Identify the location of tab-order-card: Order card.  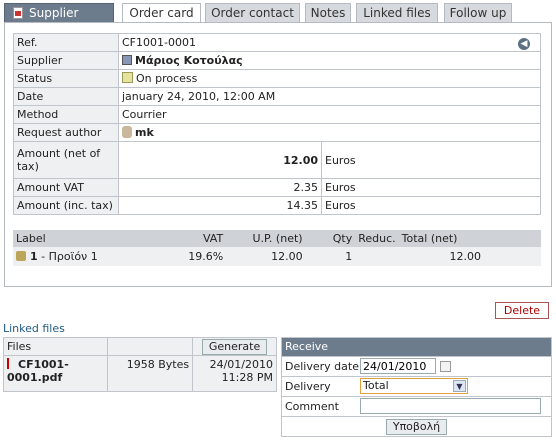
(161, 13).